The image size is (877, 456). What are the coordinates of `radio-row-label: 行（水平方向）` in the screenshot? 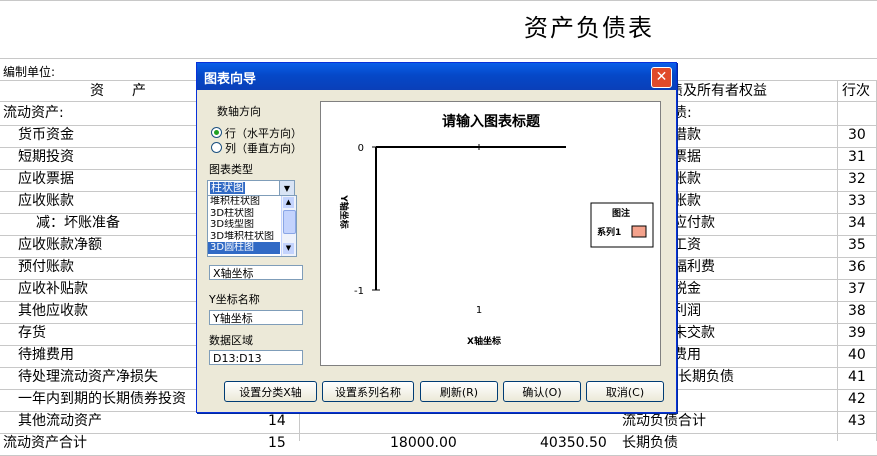 It's located at (263, 133).